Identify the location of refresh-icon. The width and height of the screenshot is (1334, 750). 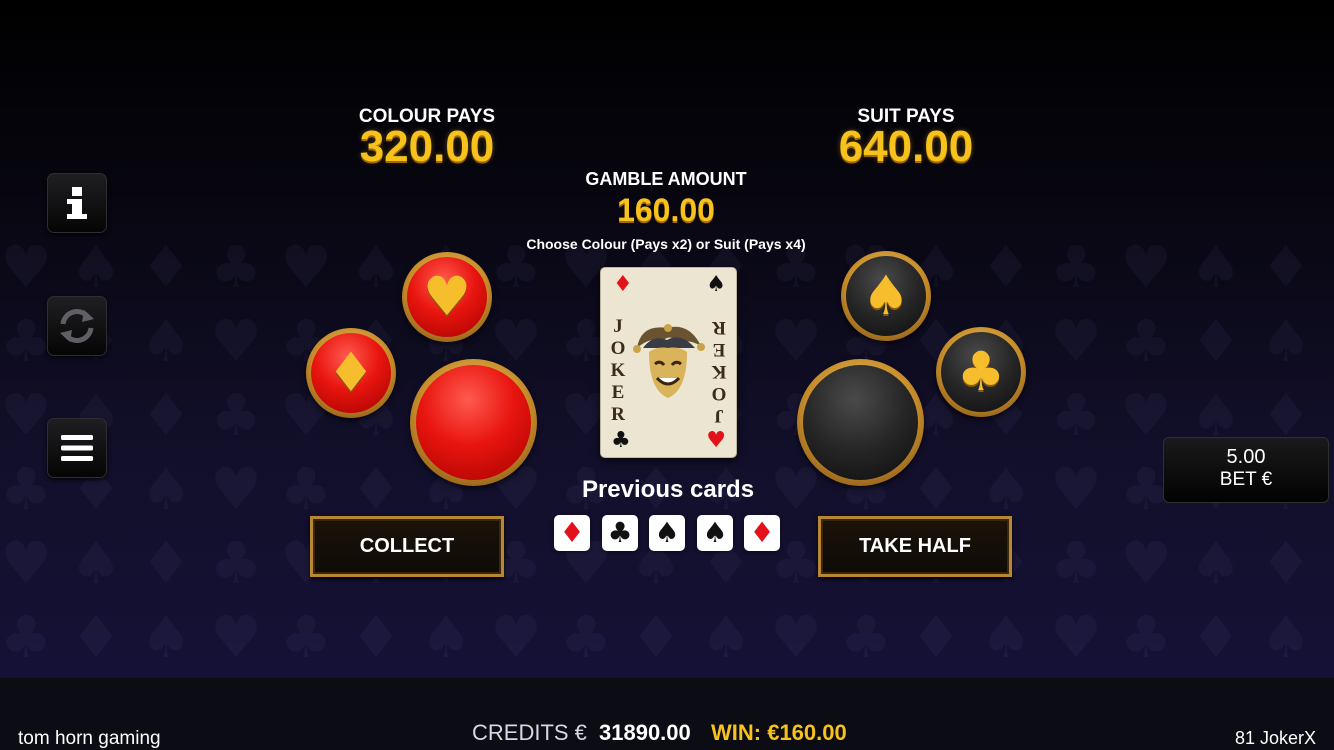
(77, 326).